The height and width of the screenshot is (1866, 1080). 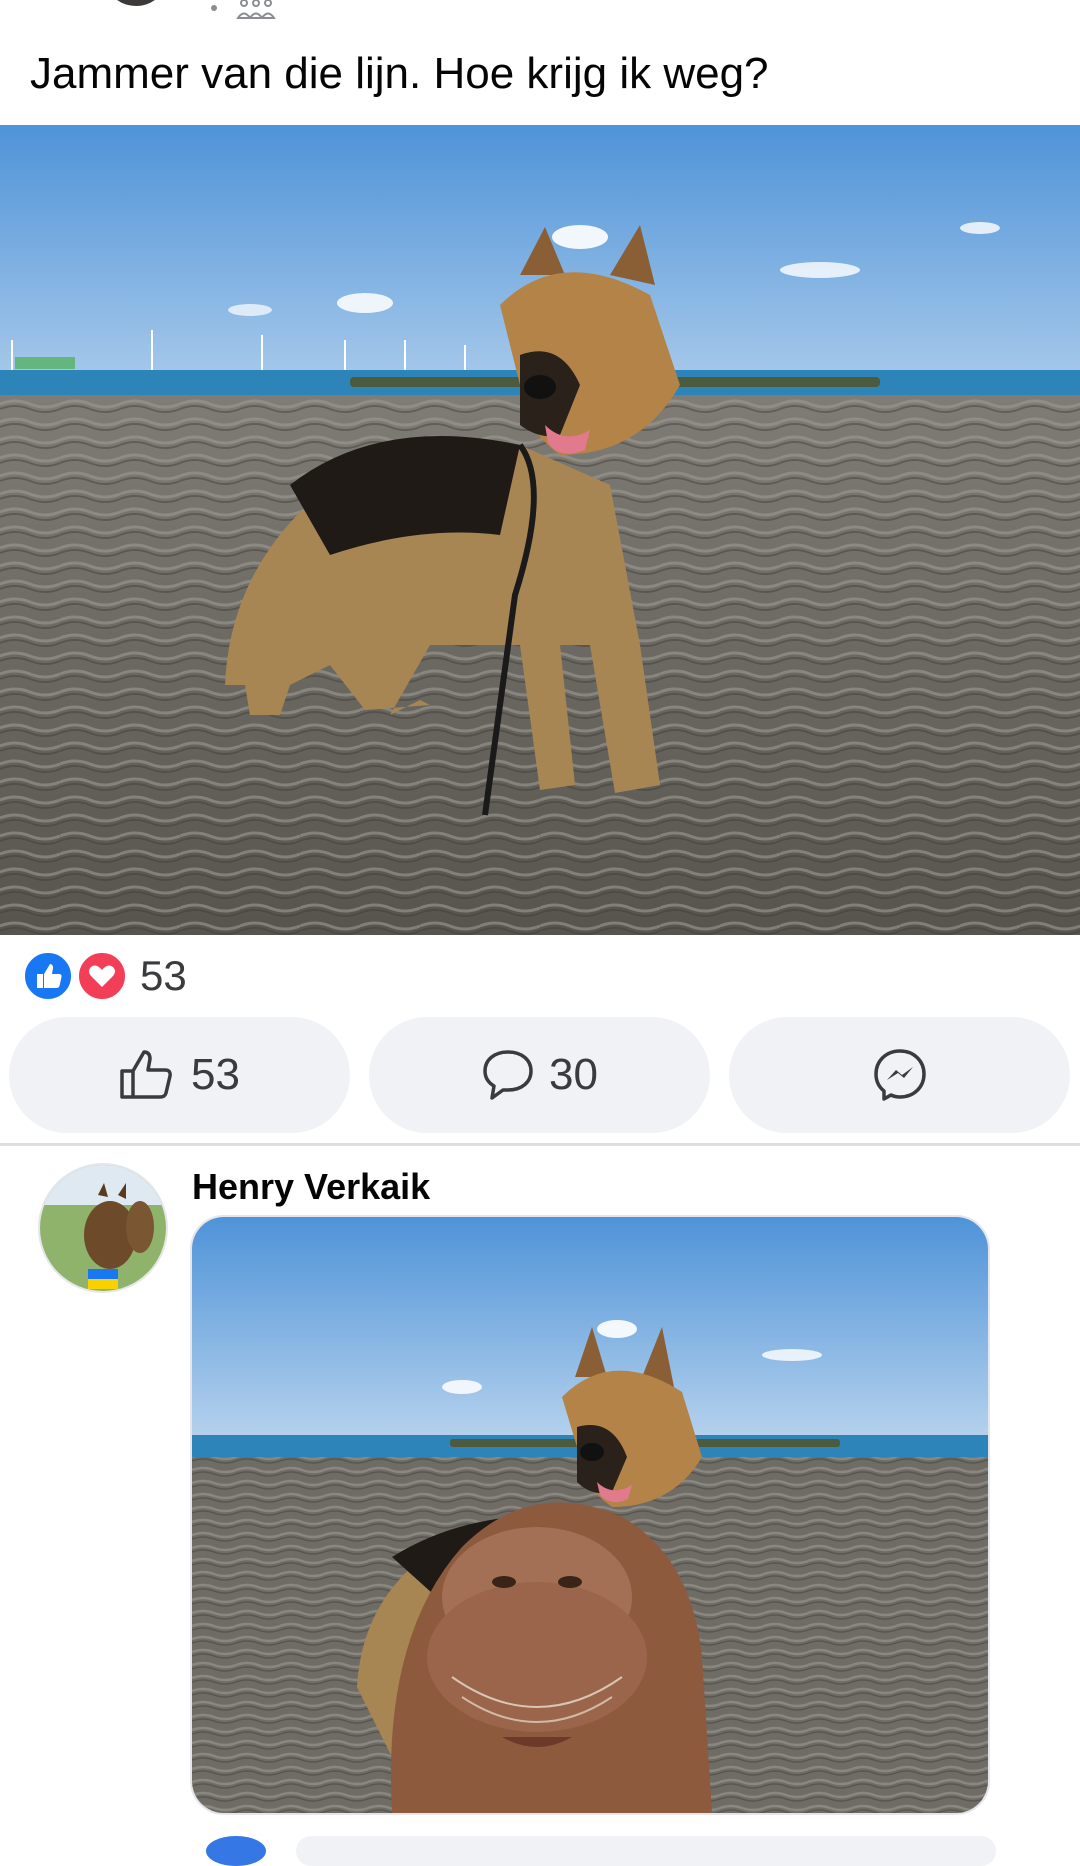 I want to click on post-author-avatar, so click(x=136, y=3).